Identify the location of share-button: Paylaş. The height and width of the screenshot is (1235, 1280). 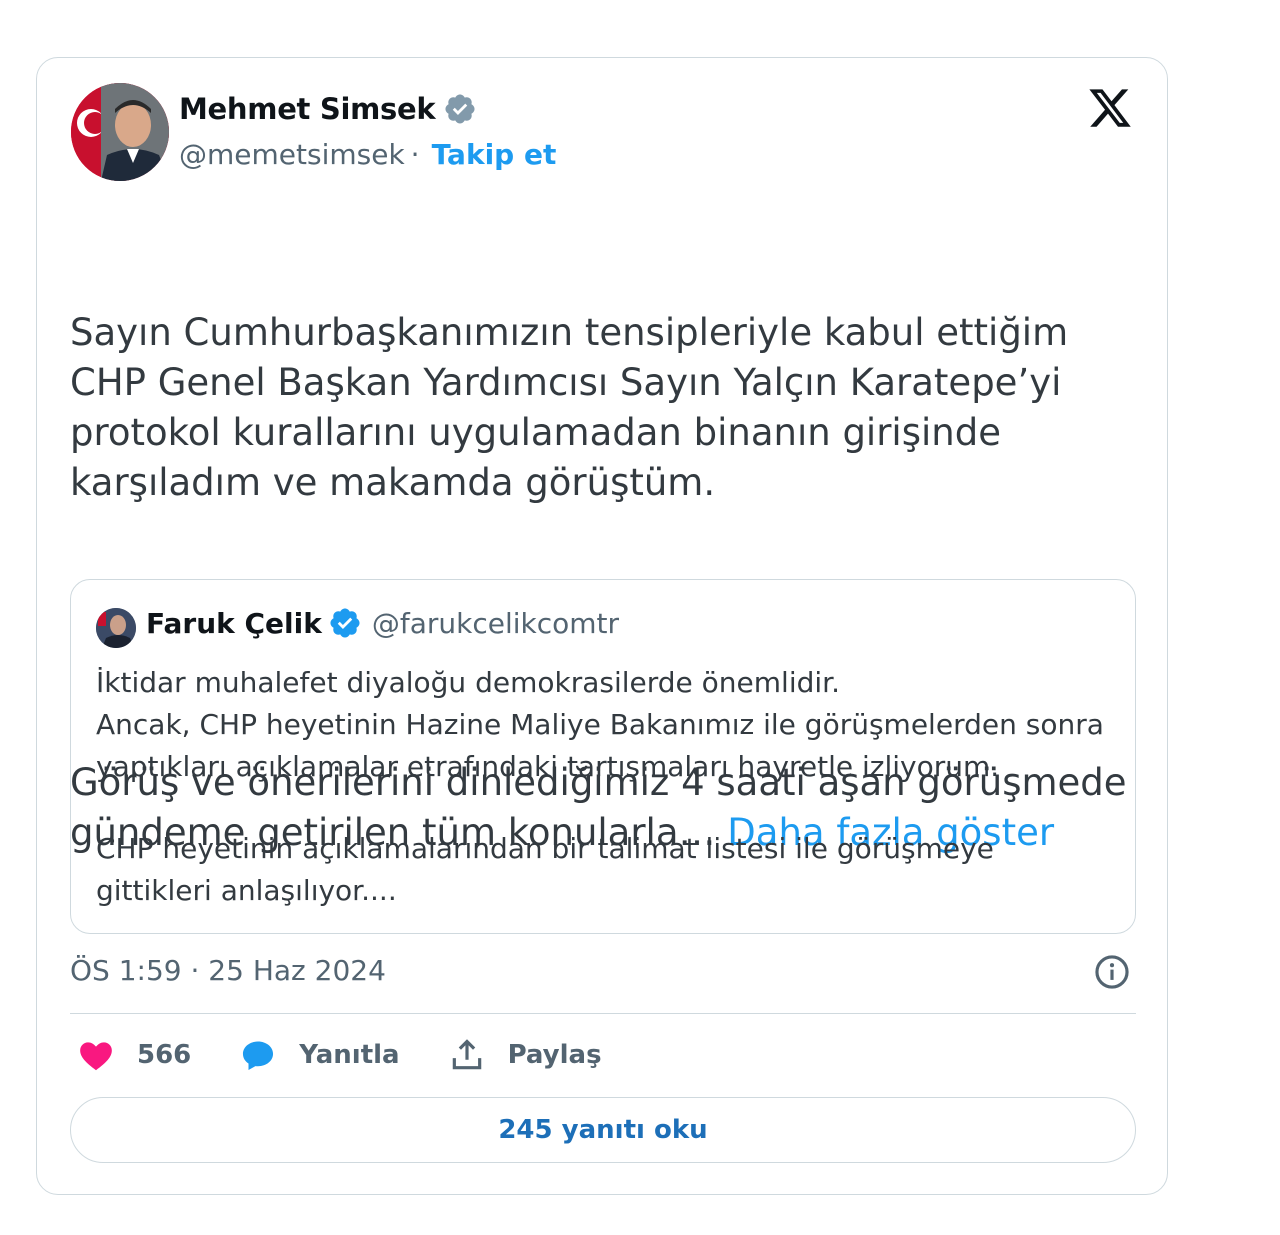
(525, 1055).